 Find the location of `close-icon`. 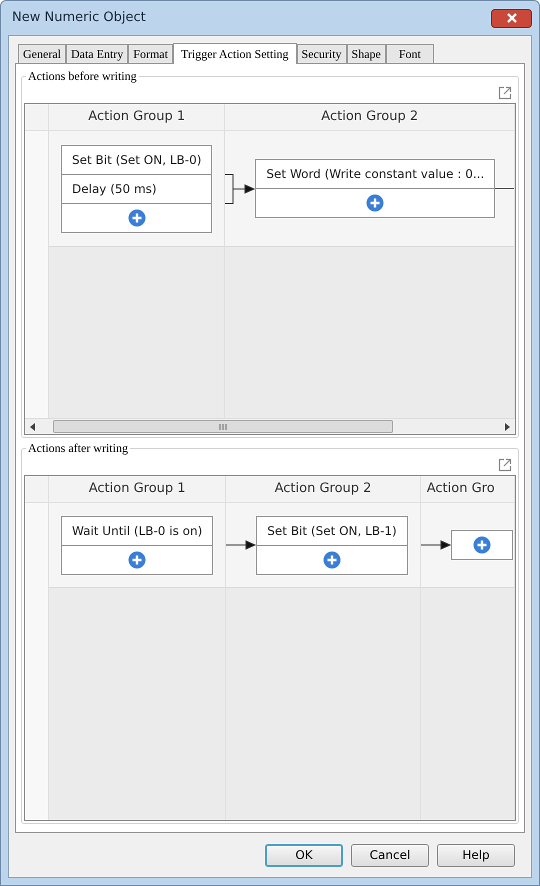

close-icon is located at coordinates (512, 18).